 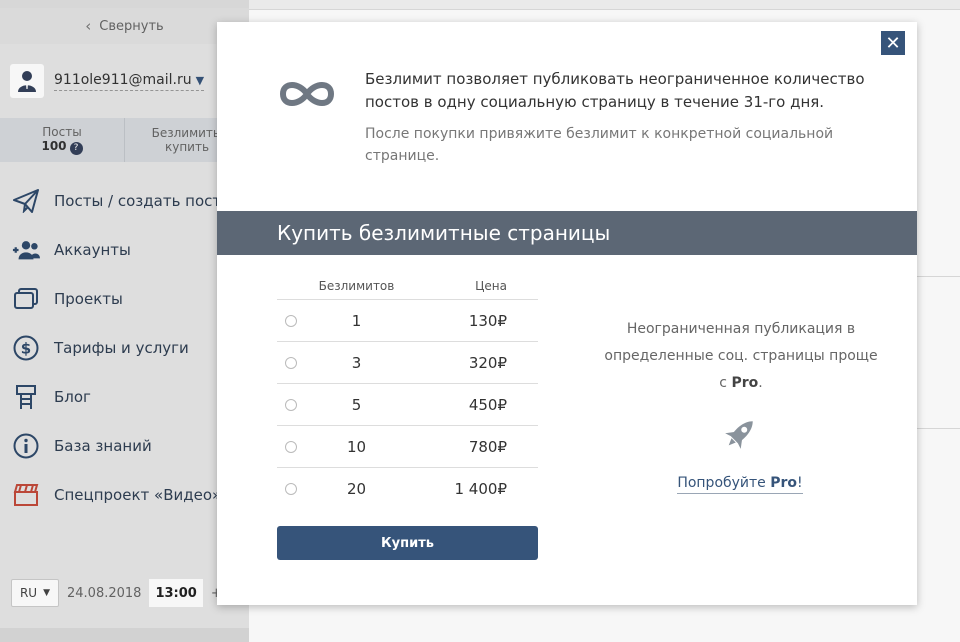 What do you see at coordinates (356, 285) in the screenshot?
I see `column-header-count: Безлимитов` at bounding box center [356, 285].